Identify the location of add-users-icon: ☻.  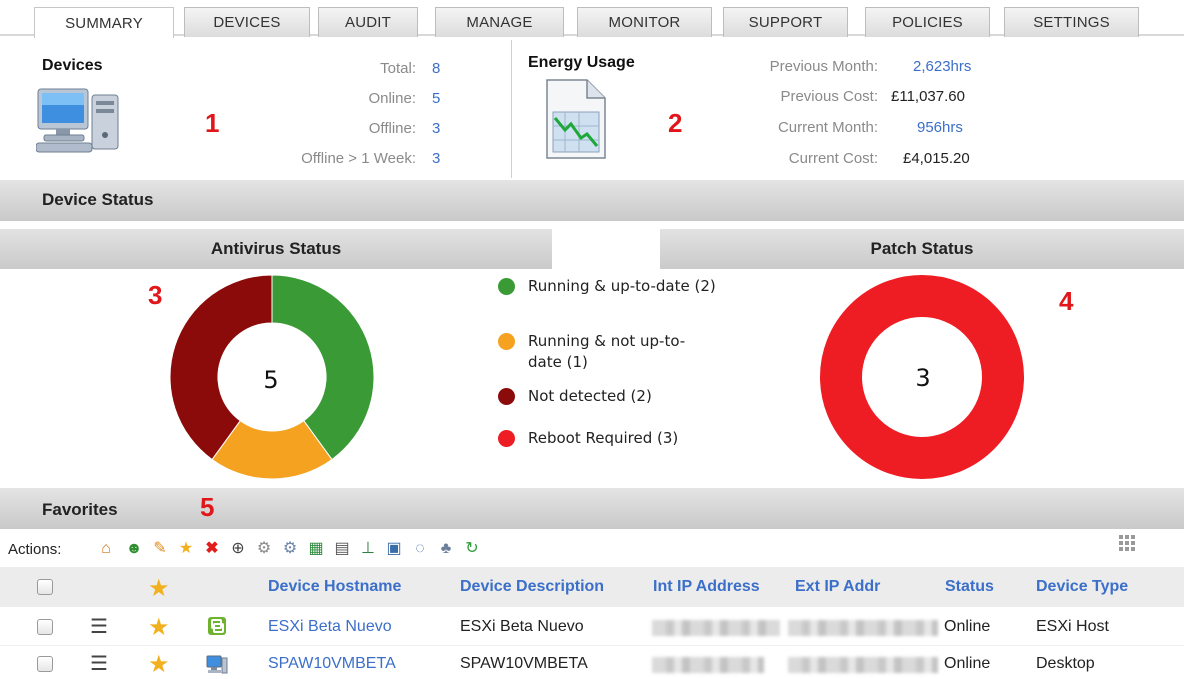
(134, 549).